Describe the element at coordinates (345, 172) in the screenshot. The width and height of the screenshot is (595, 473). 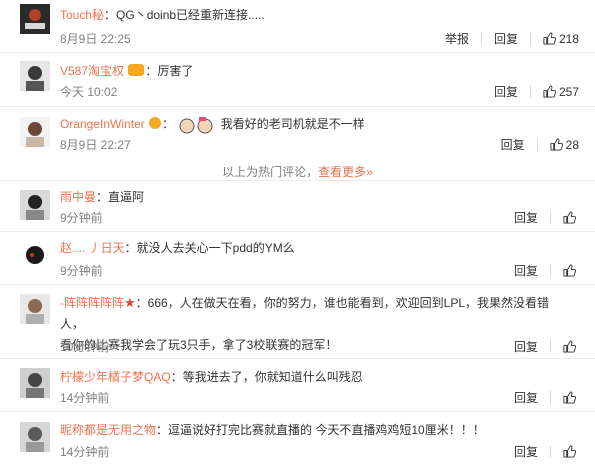
I see `view-more-link: 查看更多»` at that location.